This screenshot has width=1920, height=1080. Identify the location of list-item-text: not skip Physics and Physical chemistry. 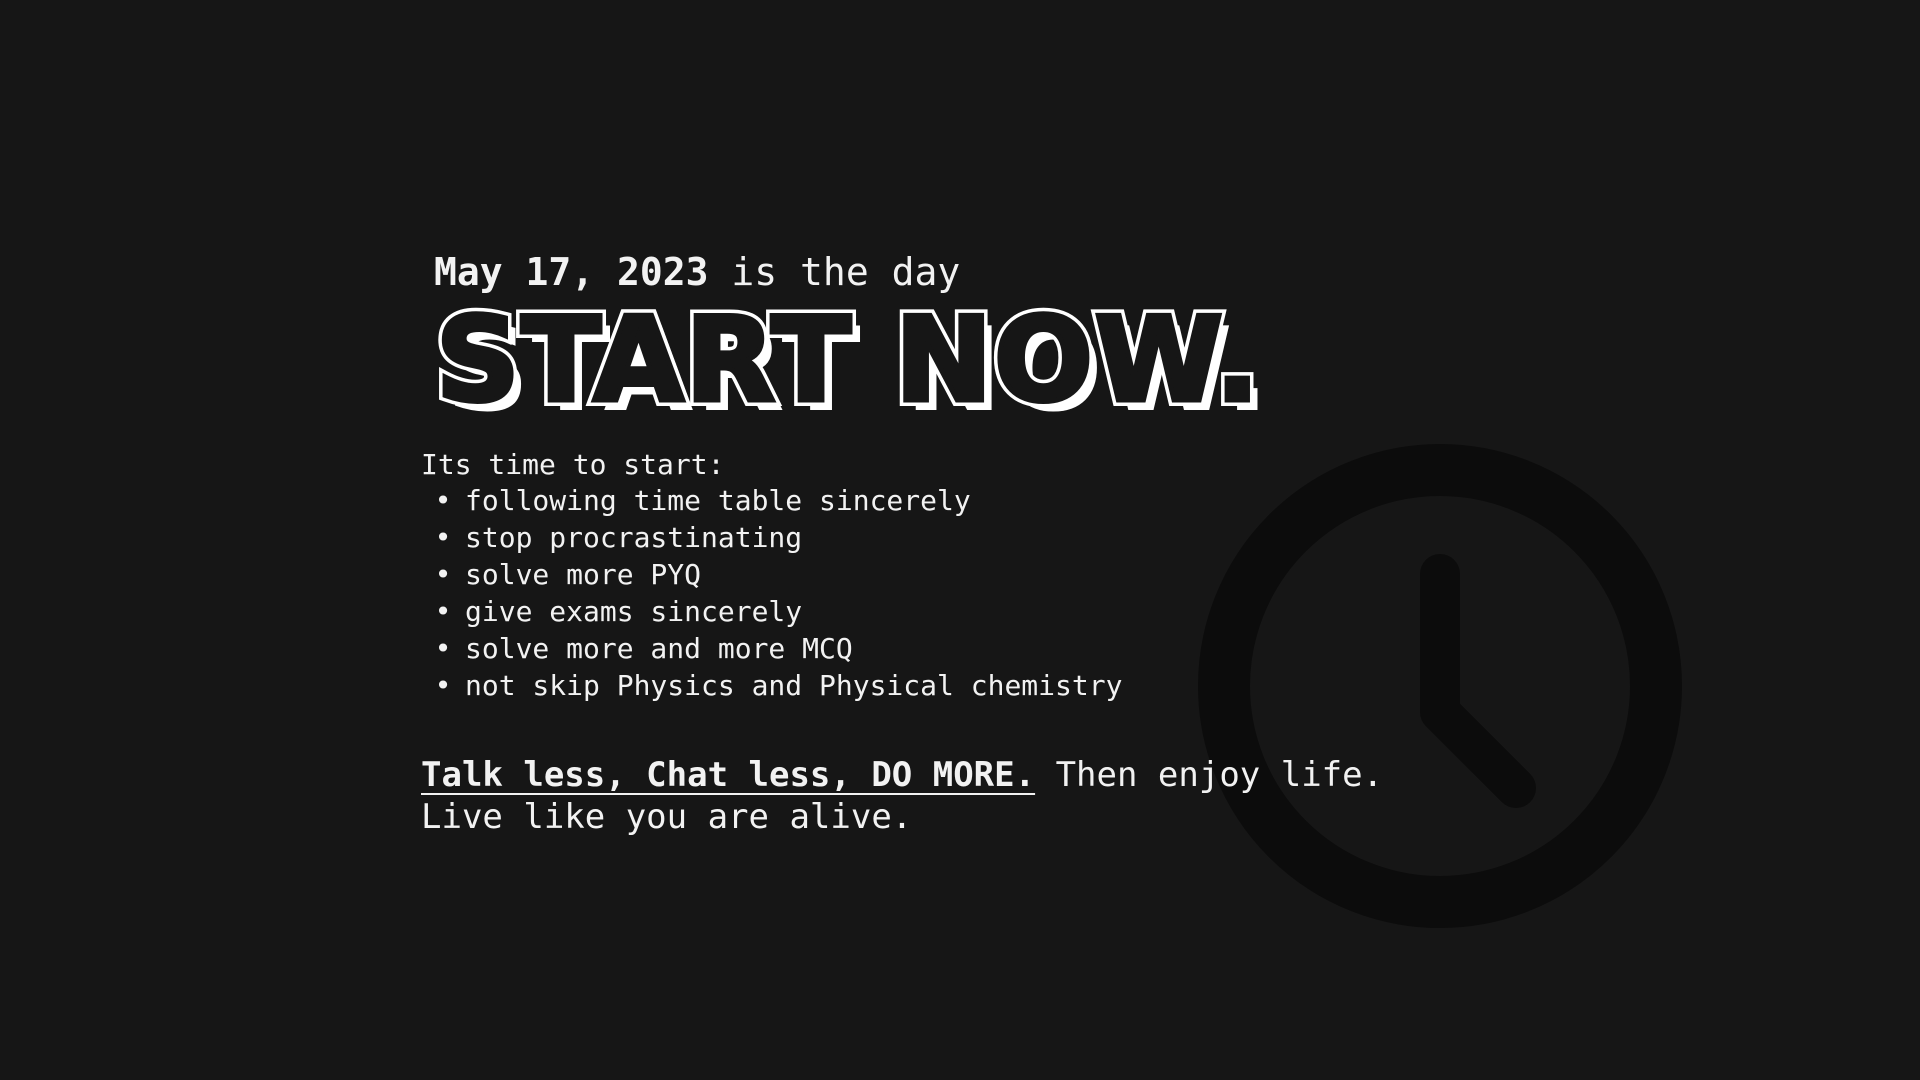
(794, 685).